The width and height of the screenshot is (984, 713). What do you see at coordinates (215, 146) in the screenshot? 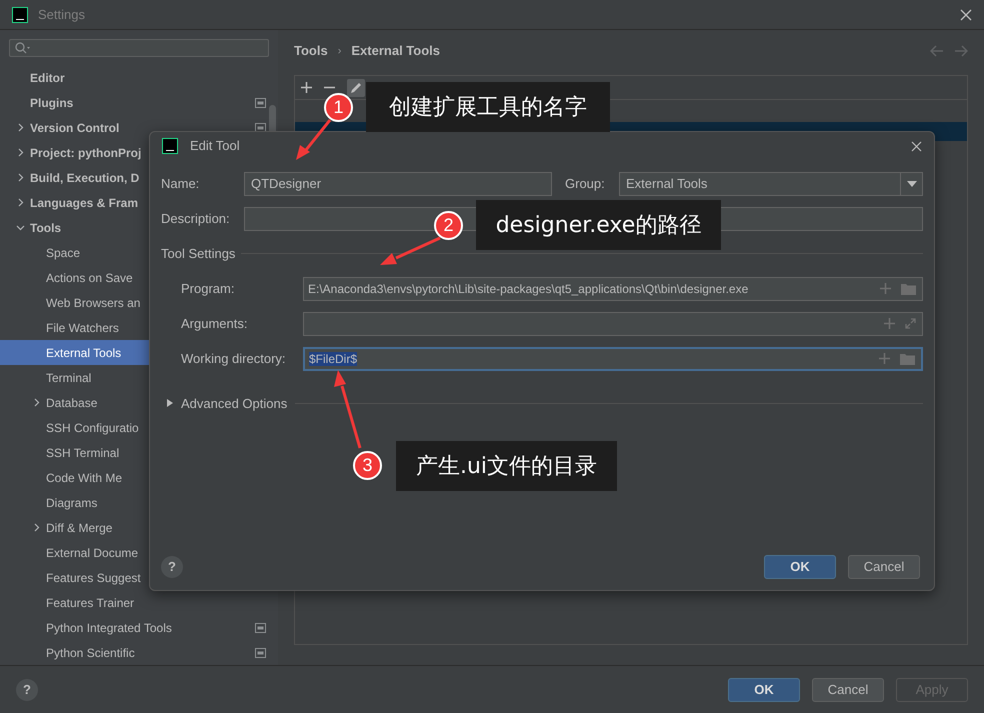
I see `dialog-title: Edit Tool` at bounding box center [215, 146].